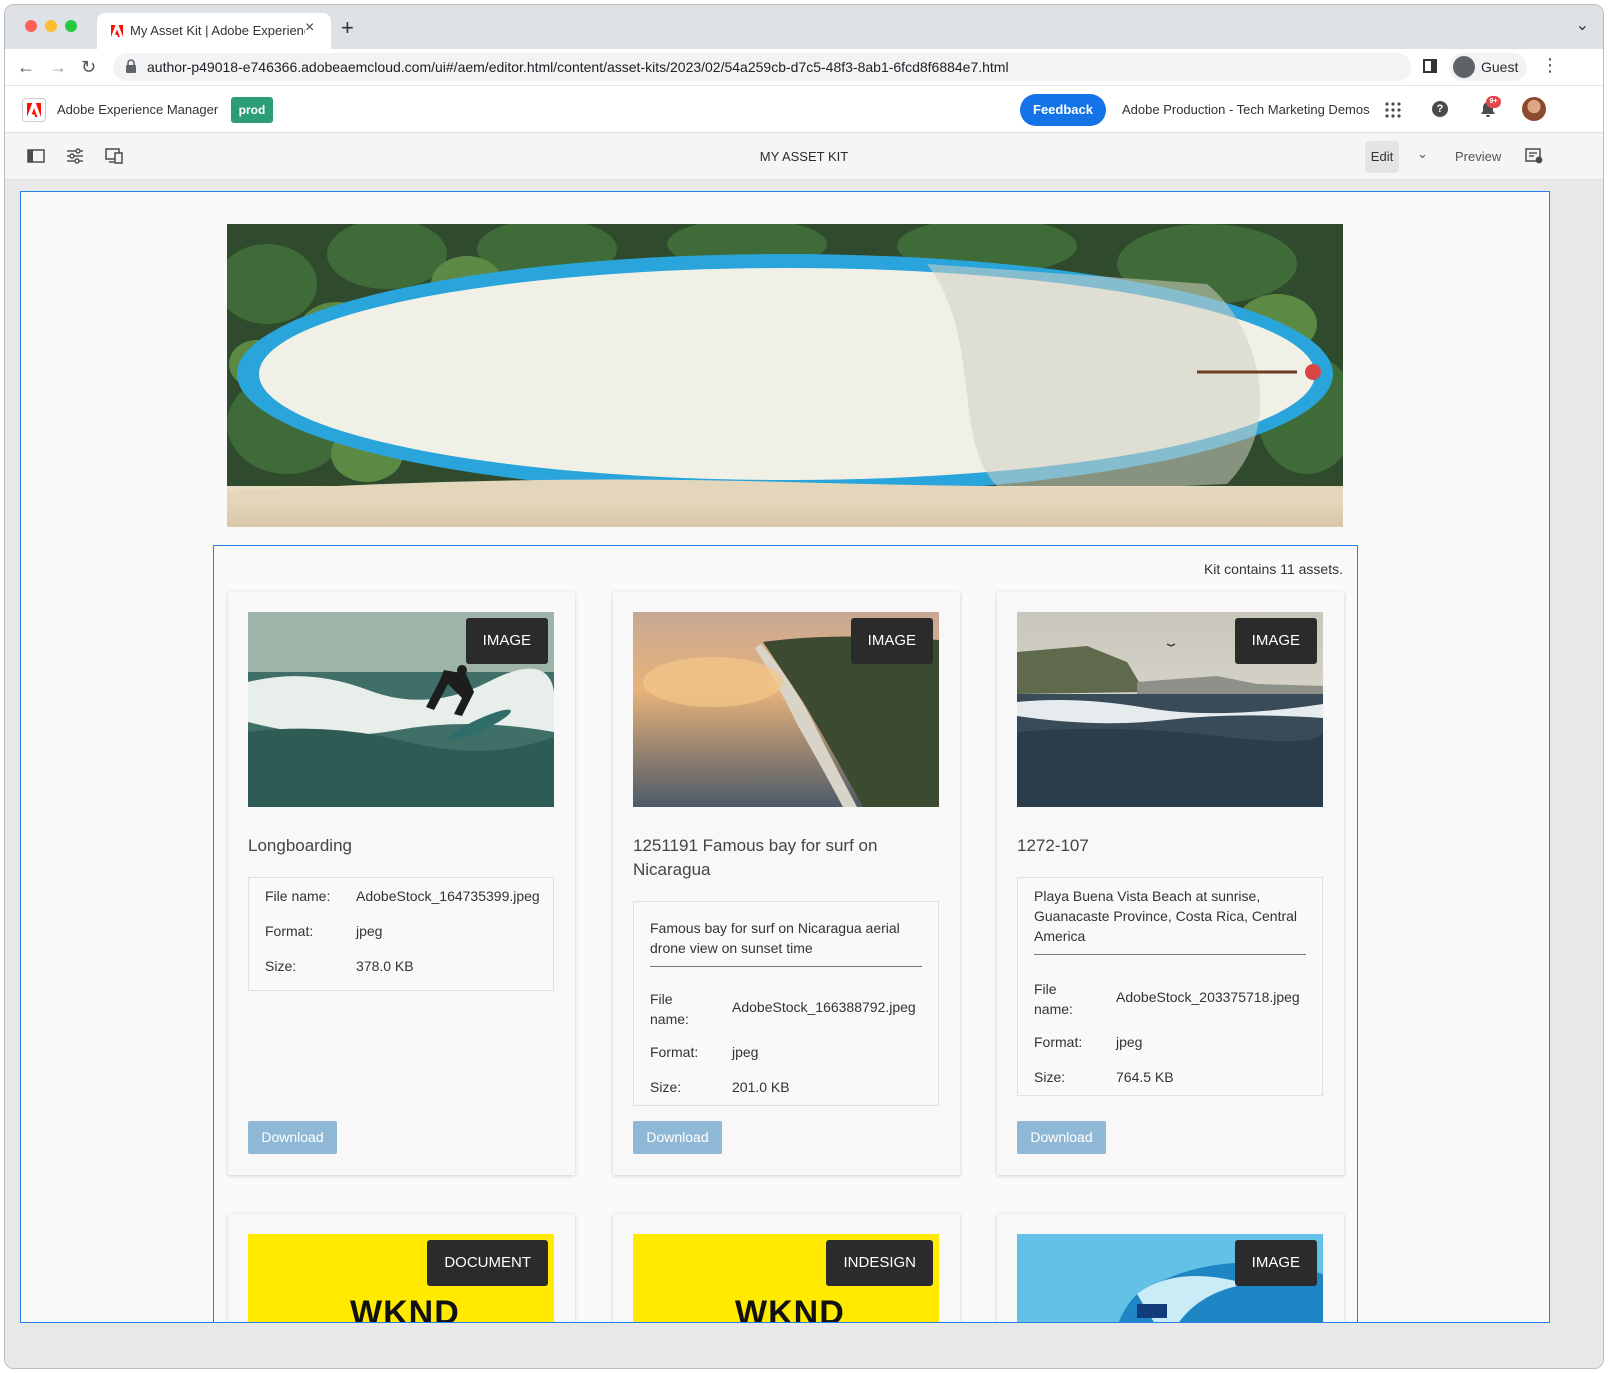 The height and width of the screenshot is (1373, 1608). I want to click on forward-button: →, so click(58, 67).